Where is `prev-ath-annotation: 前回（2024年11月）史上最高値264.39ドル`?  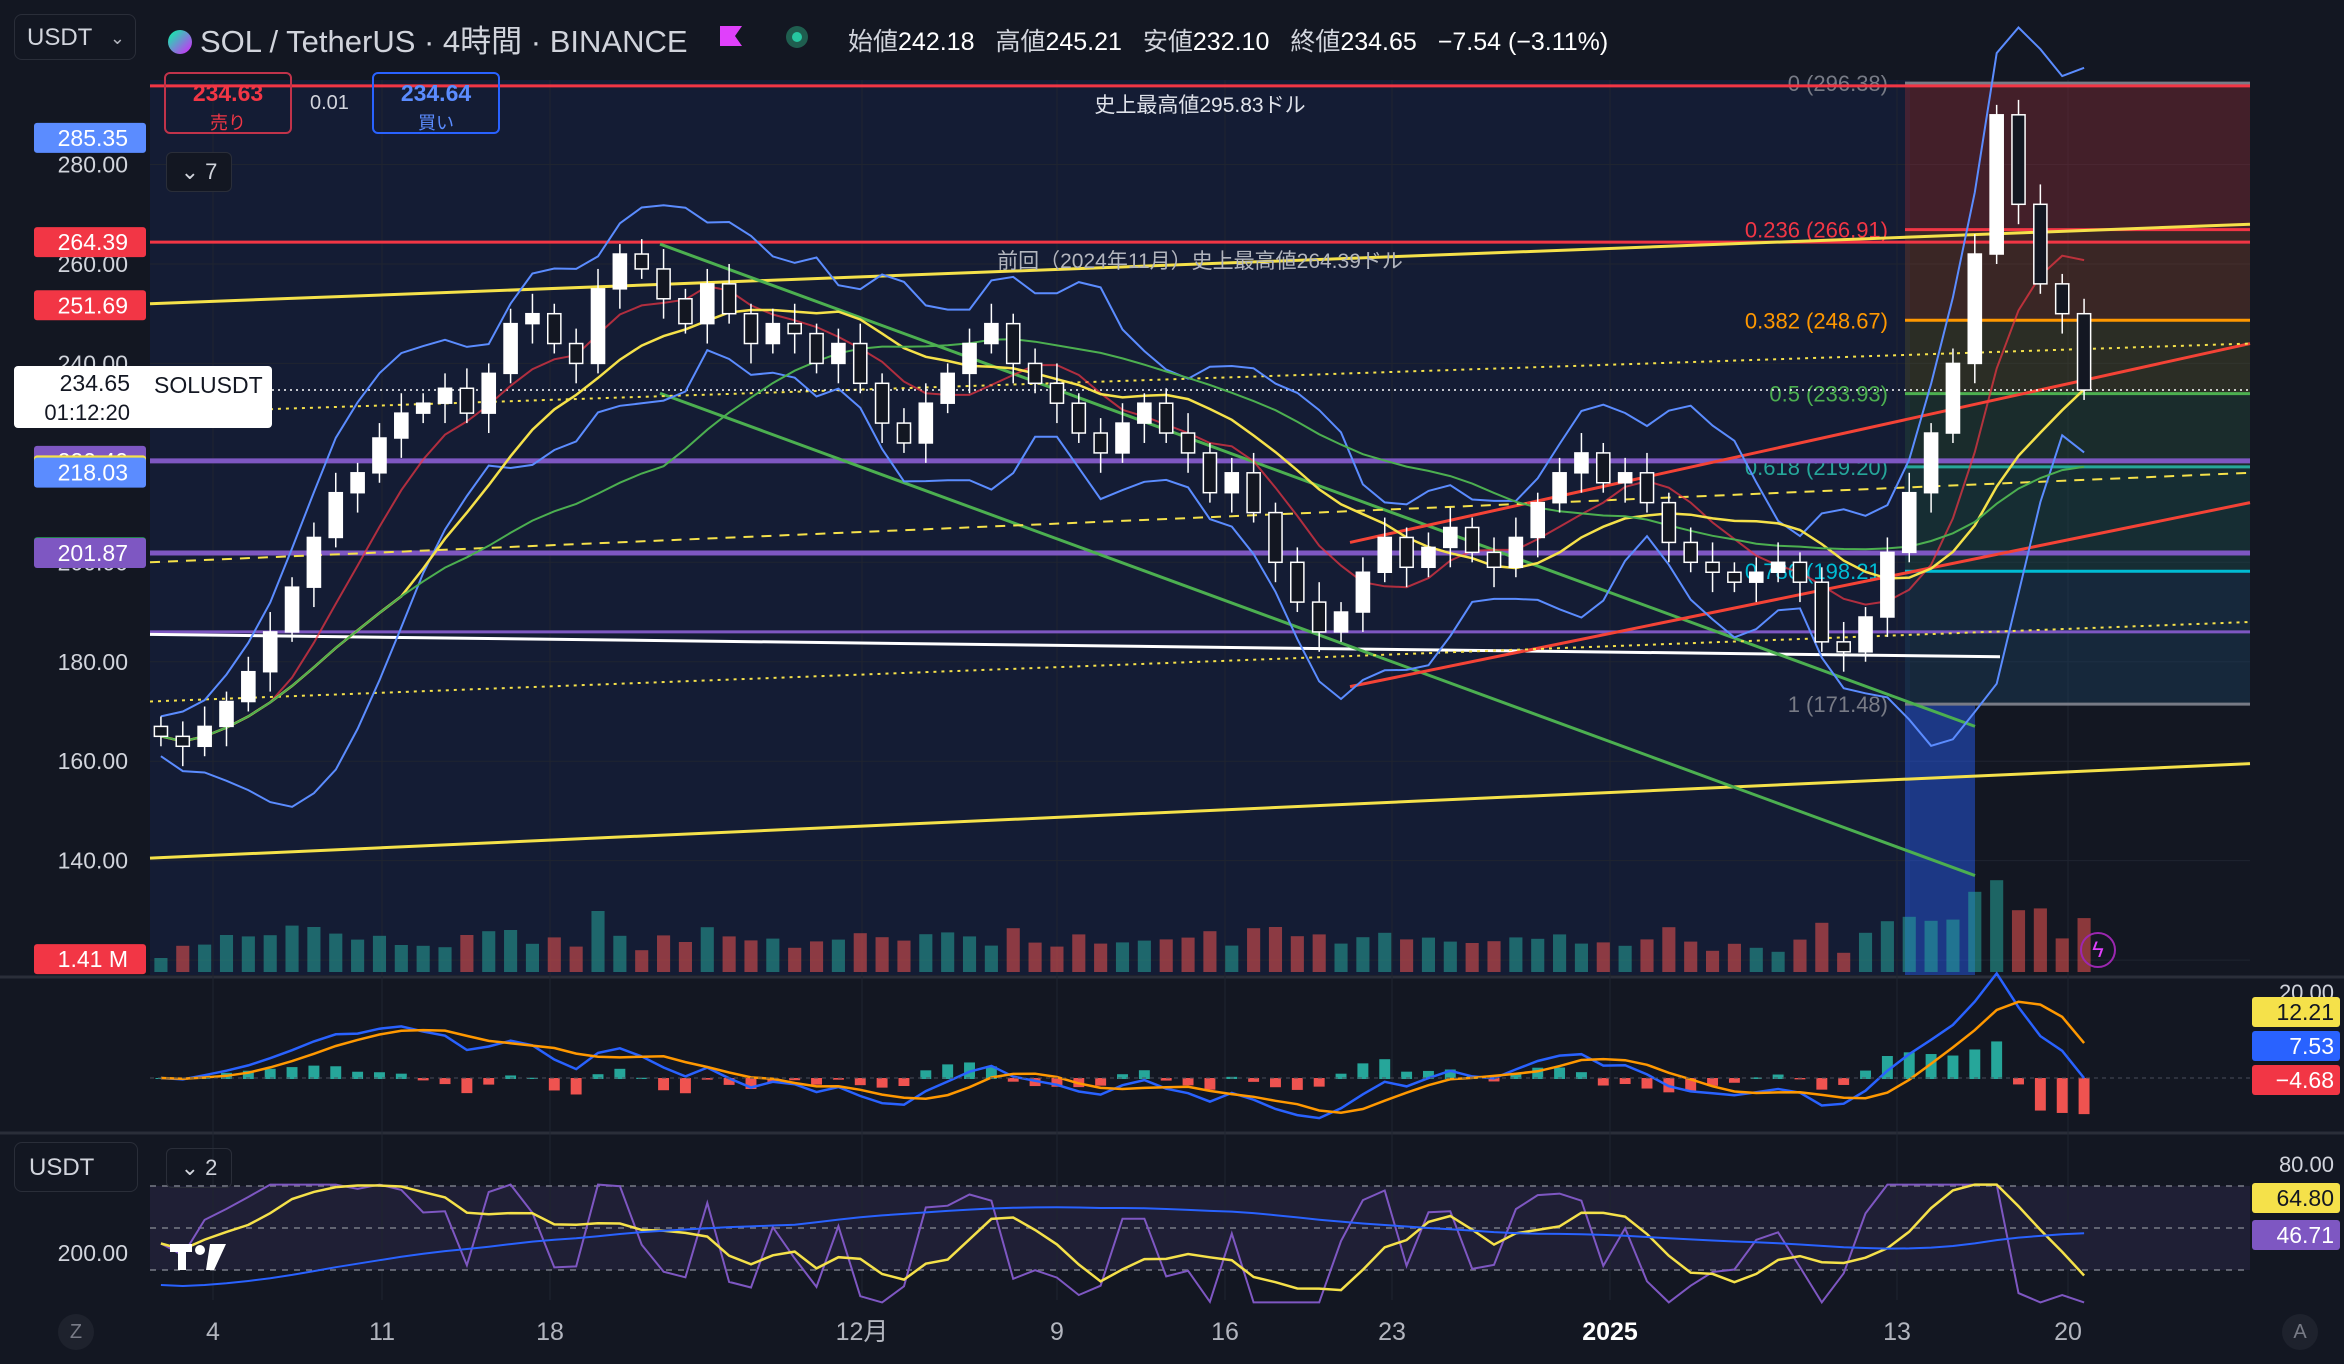
prev-ath-annotation: 前回（2024年11月）史上最高値264.39ドル is located at coordinates (1200, 261).